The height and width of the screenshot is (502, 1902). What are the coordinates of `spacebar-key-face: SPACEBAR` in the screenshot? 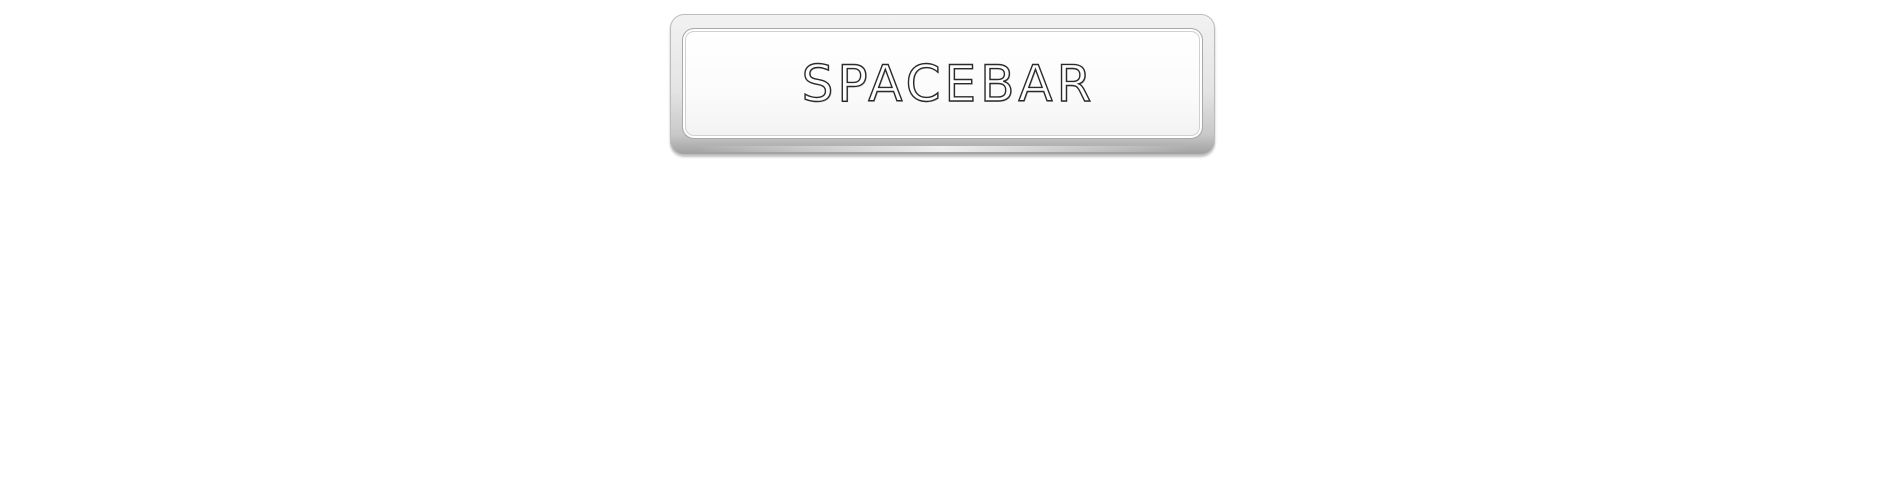 It's located at (942, 83).